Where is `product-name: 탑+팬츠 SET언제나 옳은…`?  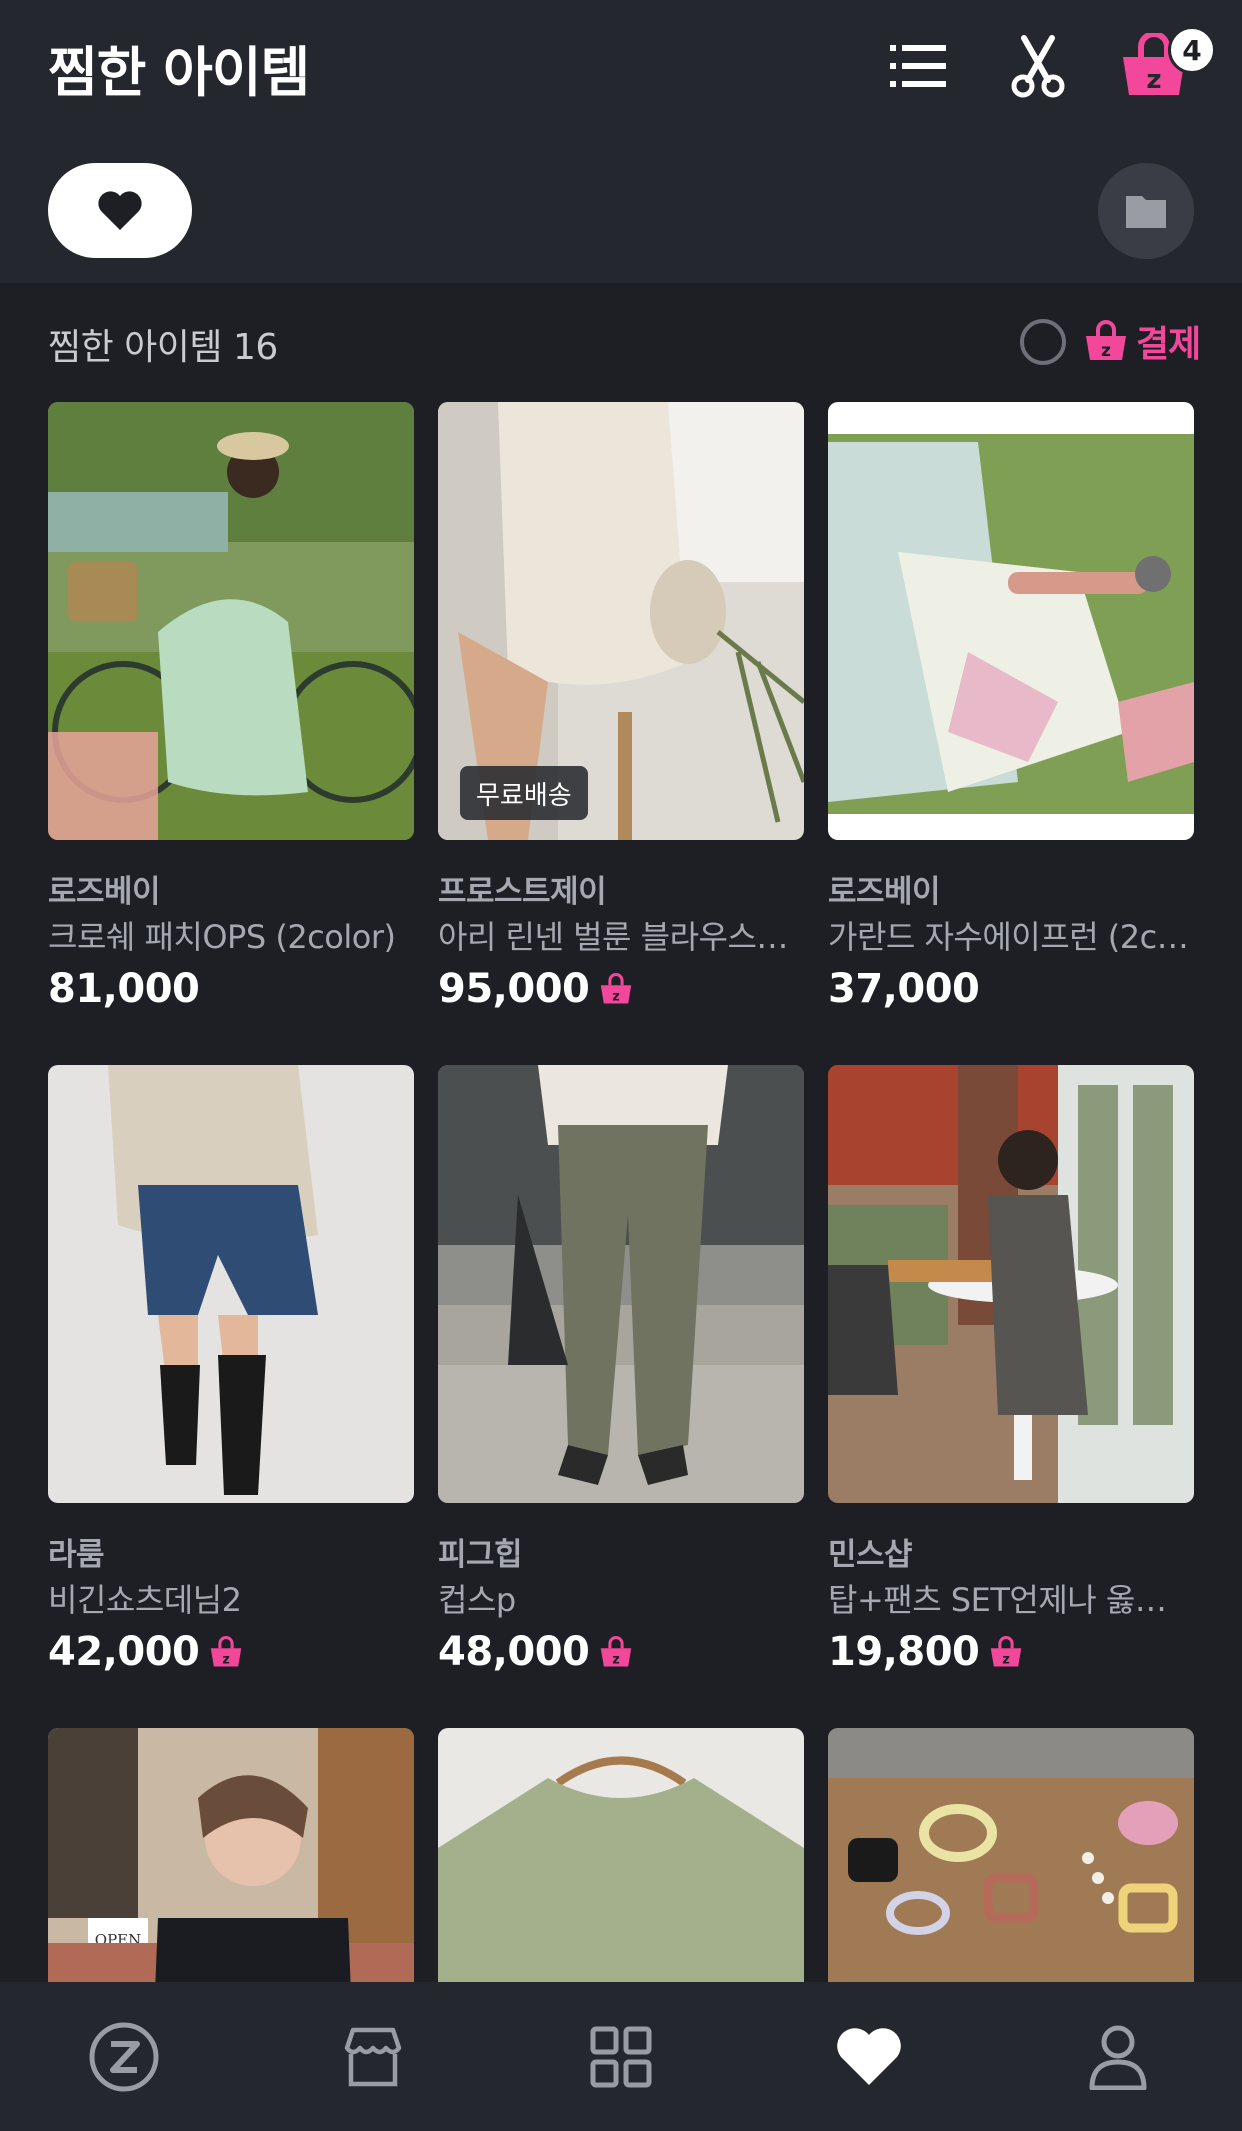 product-name: 탑+팬츠 SET언제나 옳은… is located at coordinates (1011, 1600).